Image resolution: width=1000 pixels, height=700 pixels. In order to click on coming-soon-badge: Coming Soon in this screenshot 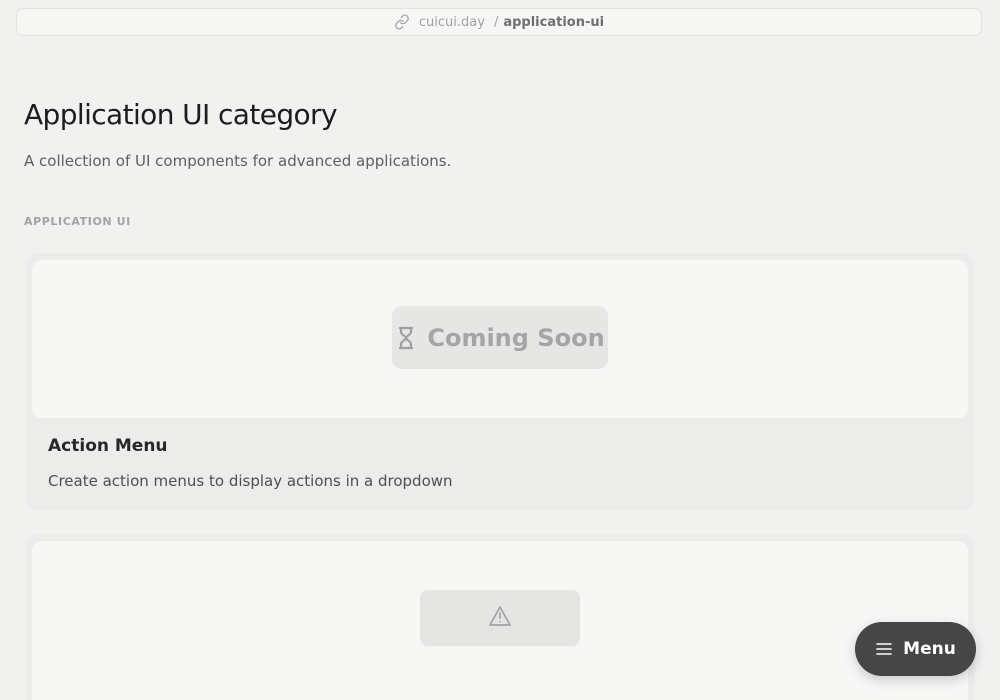, I will do `click(500, 337)`.